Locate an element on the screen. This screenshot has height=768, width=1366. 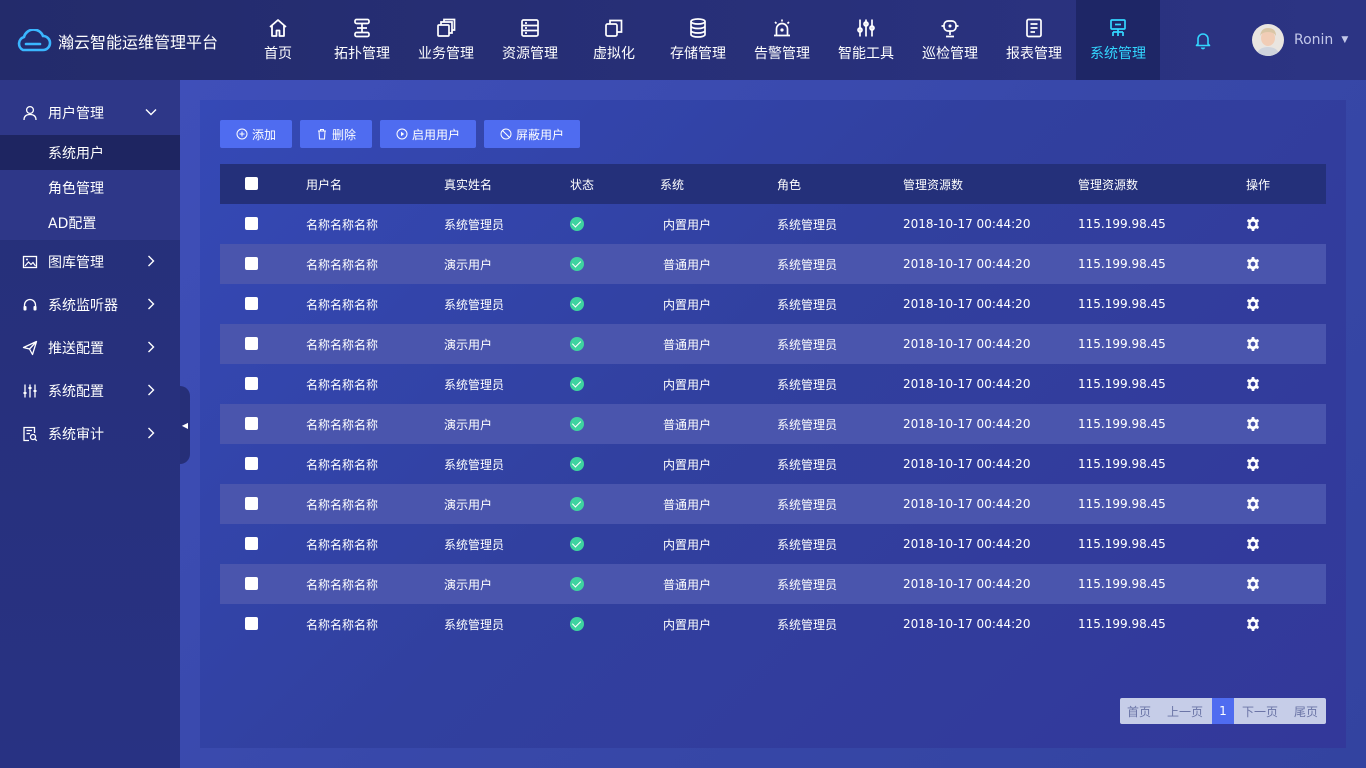
sidebar-item-gallery: 图库管理 is located at coordinates (90, 261).